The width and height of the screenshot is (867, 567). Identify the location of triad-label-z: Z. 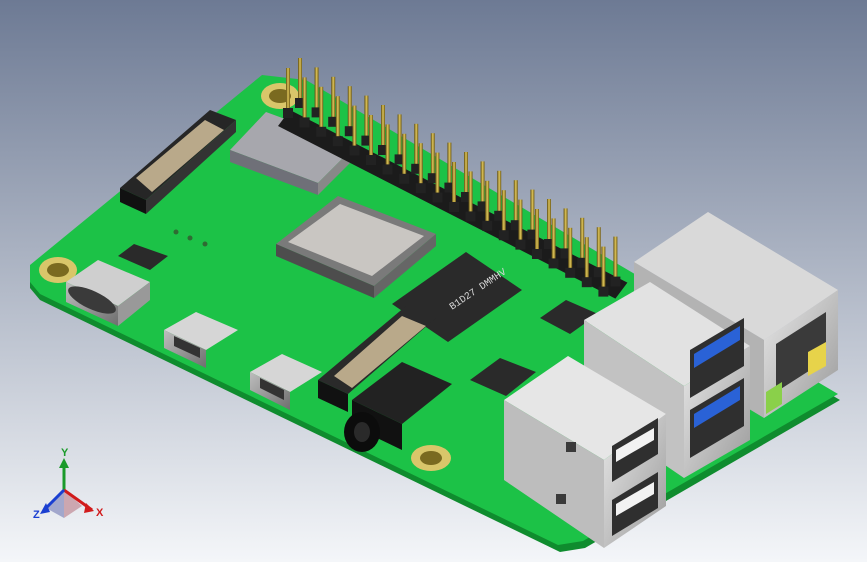
(36, 515).